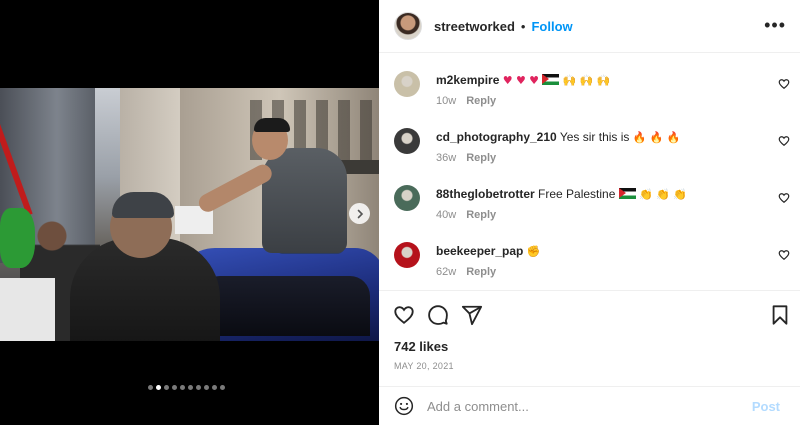 This screenshot has height=425, width=800. What do you see at coordinates (446, 272) in the screenshot?
I see `comment-timestamp: 62w` at bounding box center [446, 272].